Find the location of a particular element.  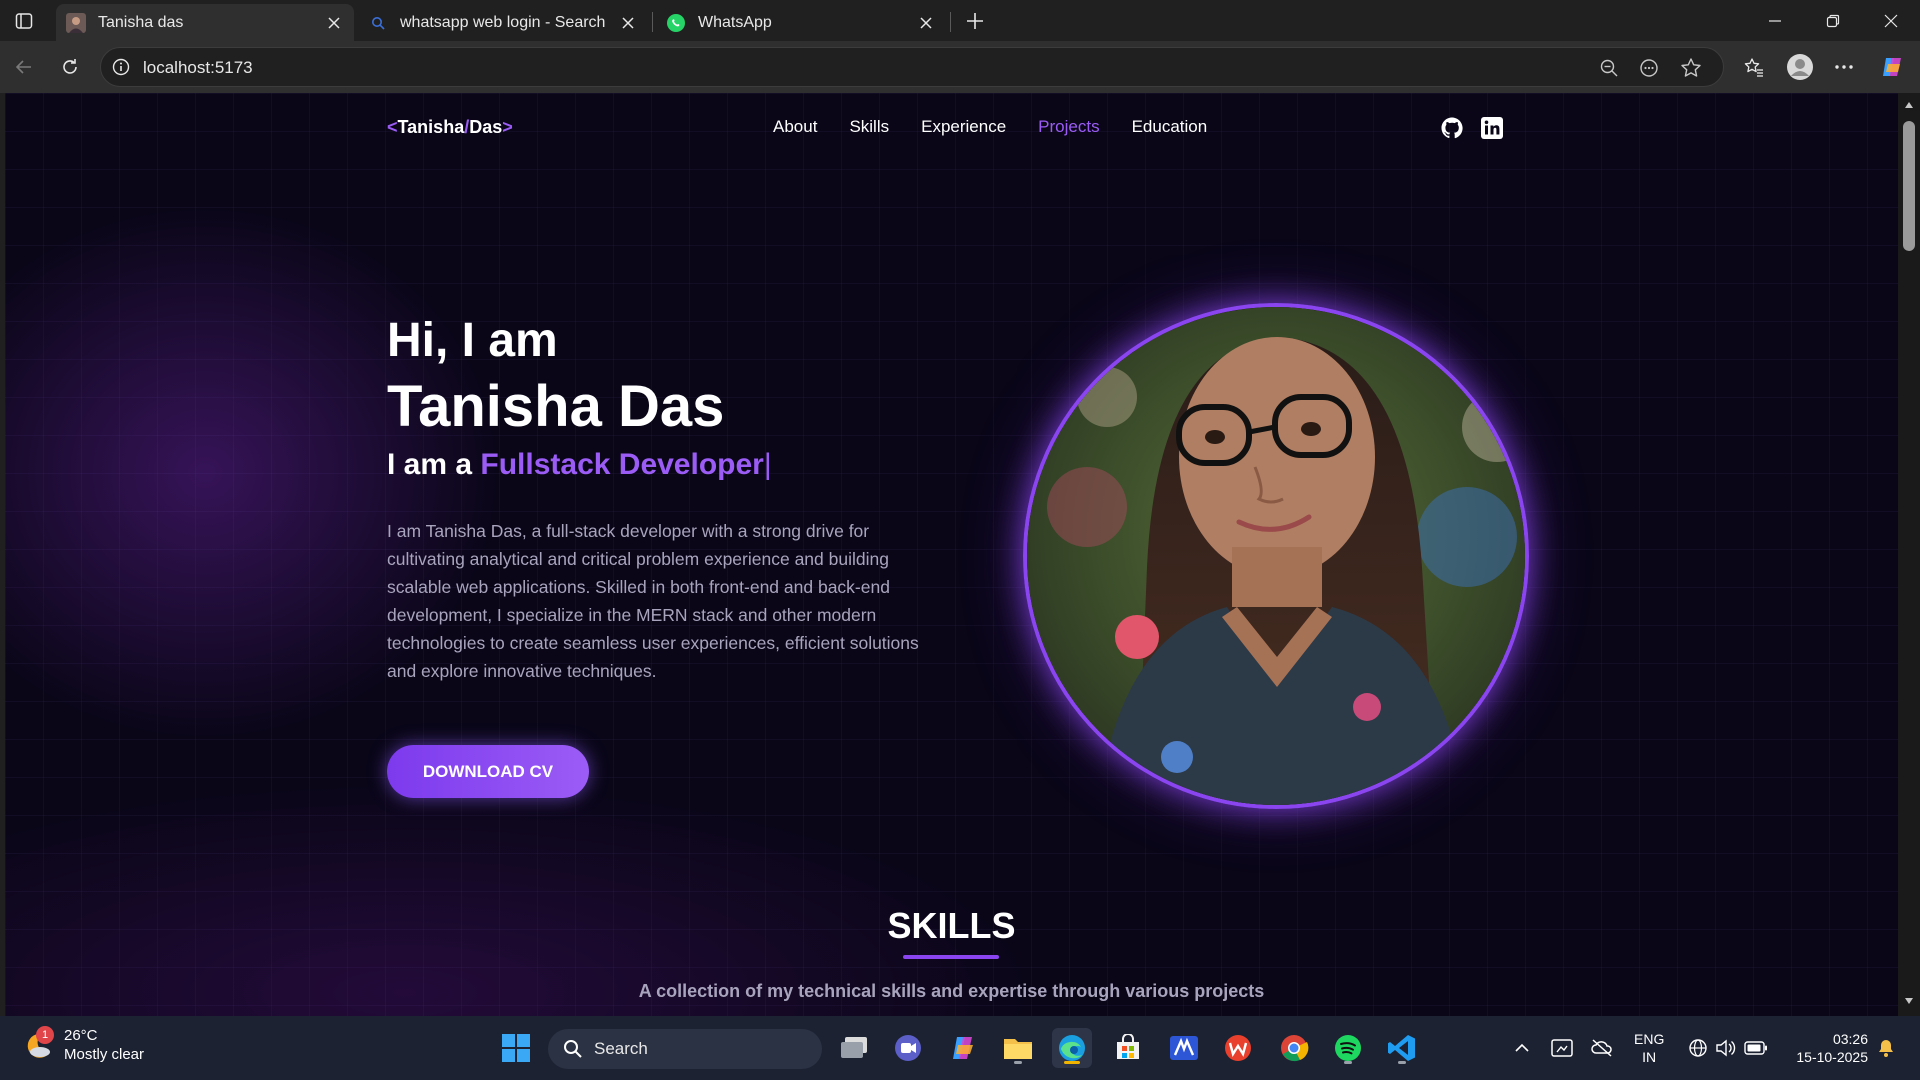

tab-title: Tanisha das is located at coordinates (141, 22).